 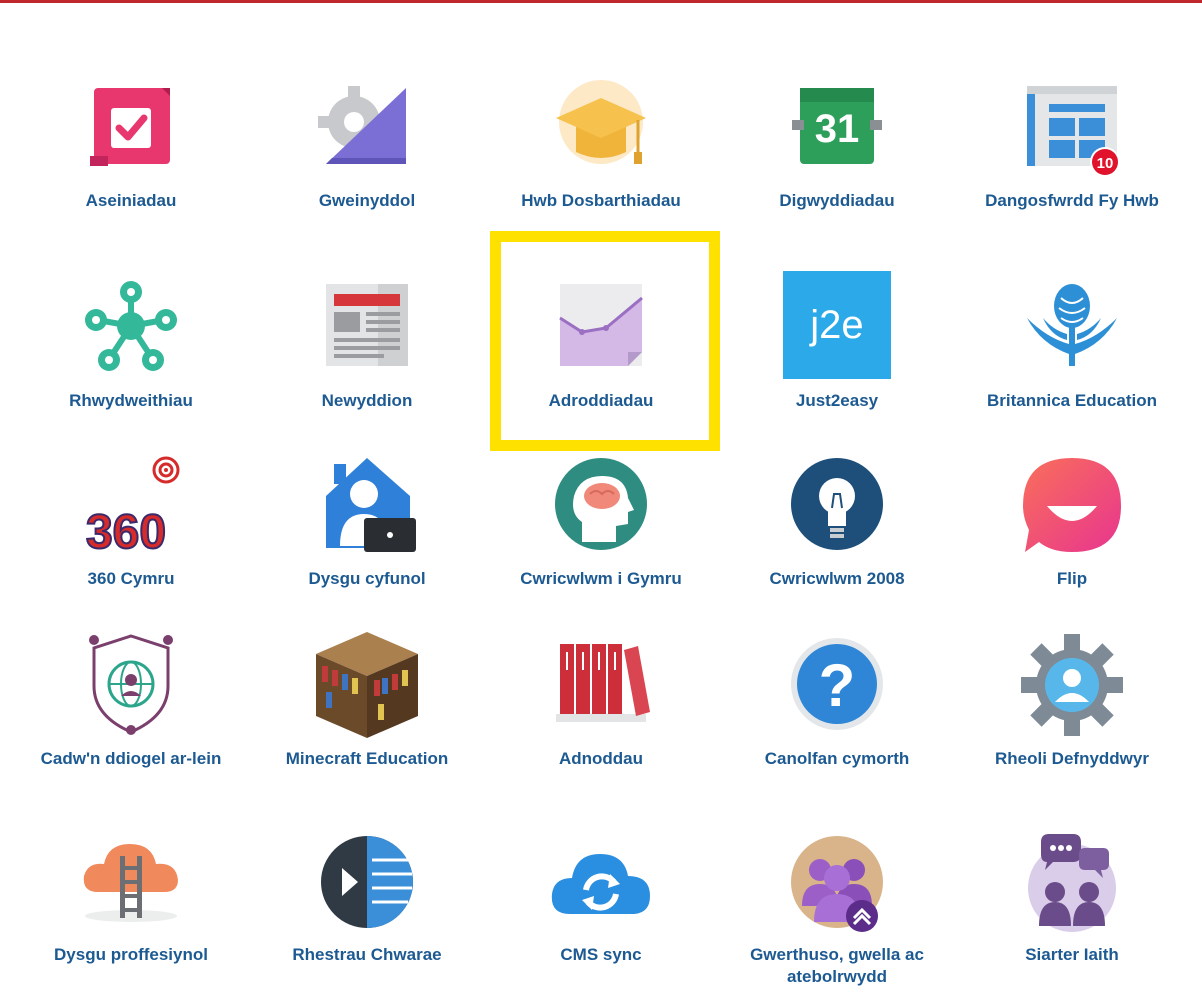 I want to click on language-charter-icon, so click(x=1072, y=887).